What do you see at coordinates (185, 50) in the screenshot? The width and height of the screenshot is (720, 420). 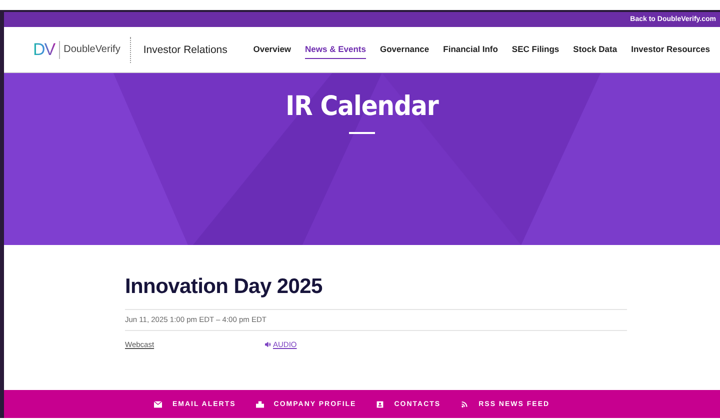 I see `site-title: Investor Relations` at bounding box center [185, 50].